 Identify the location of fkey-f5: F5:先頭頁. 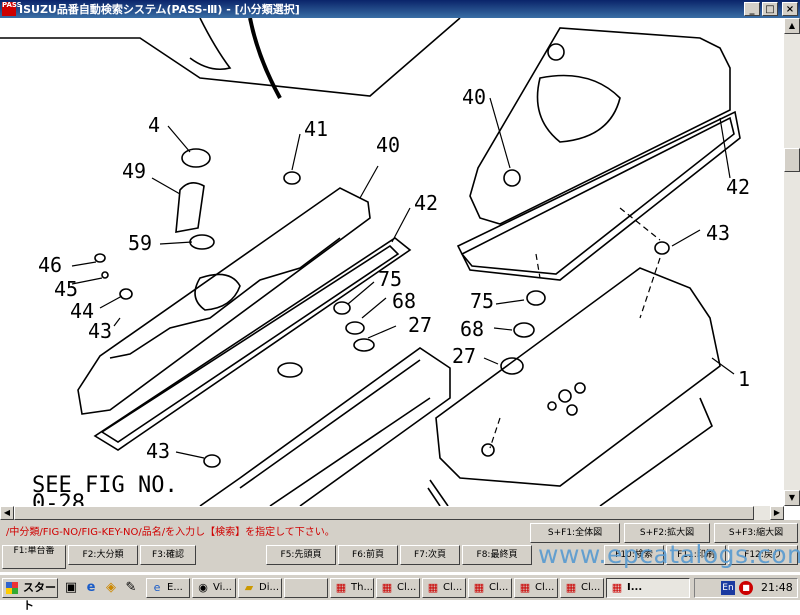
(301, 555).